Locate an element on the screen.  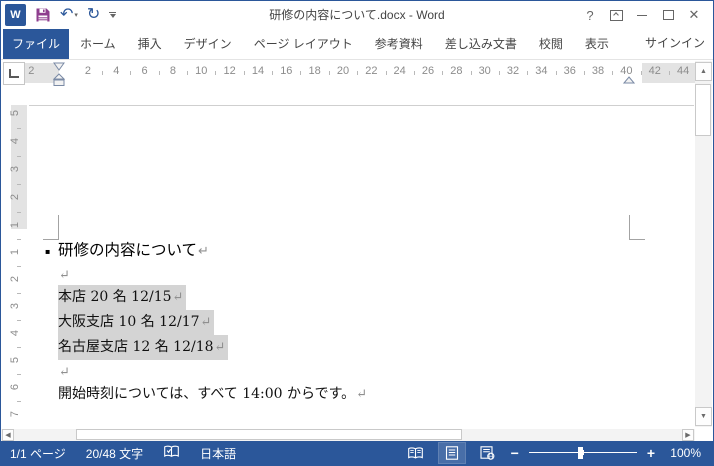
sign-in-link: サインイン is located at coordinates (675, 44).